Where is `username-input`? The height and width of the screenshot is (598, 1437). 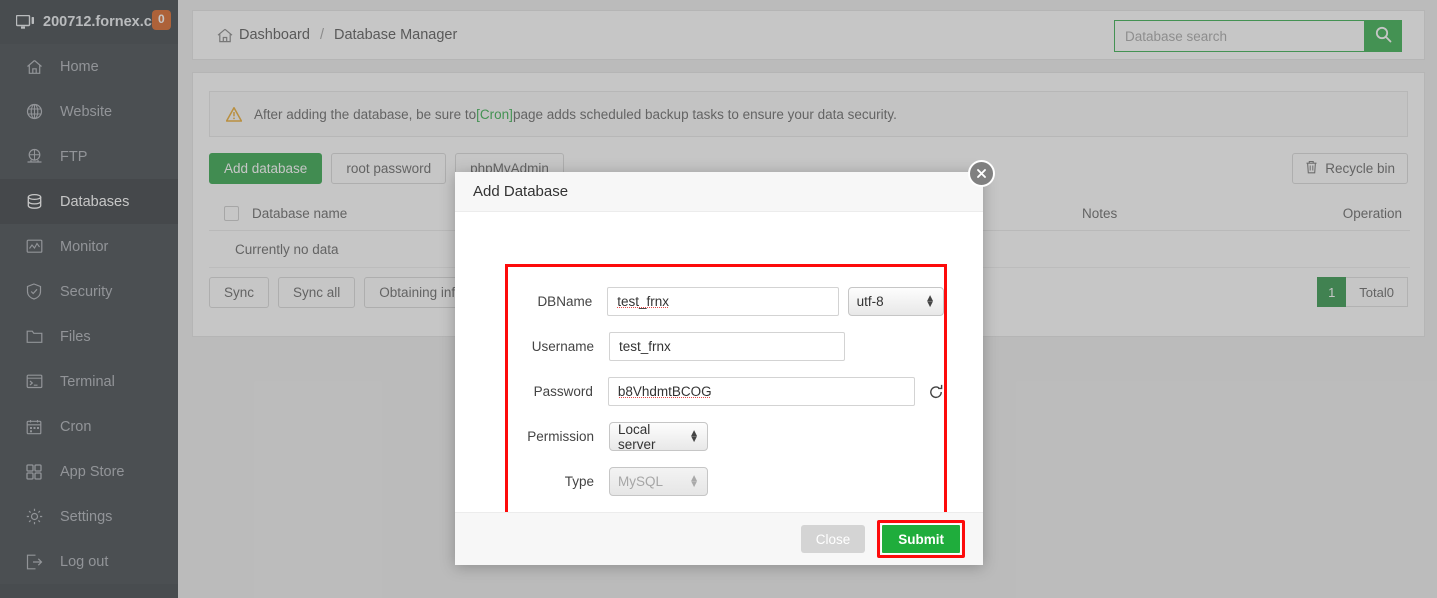 username-input is located at coordinates (727, 346).